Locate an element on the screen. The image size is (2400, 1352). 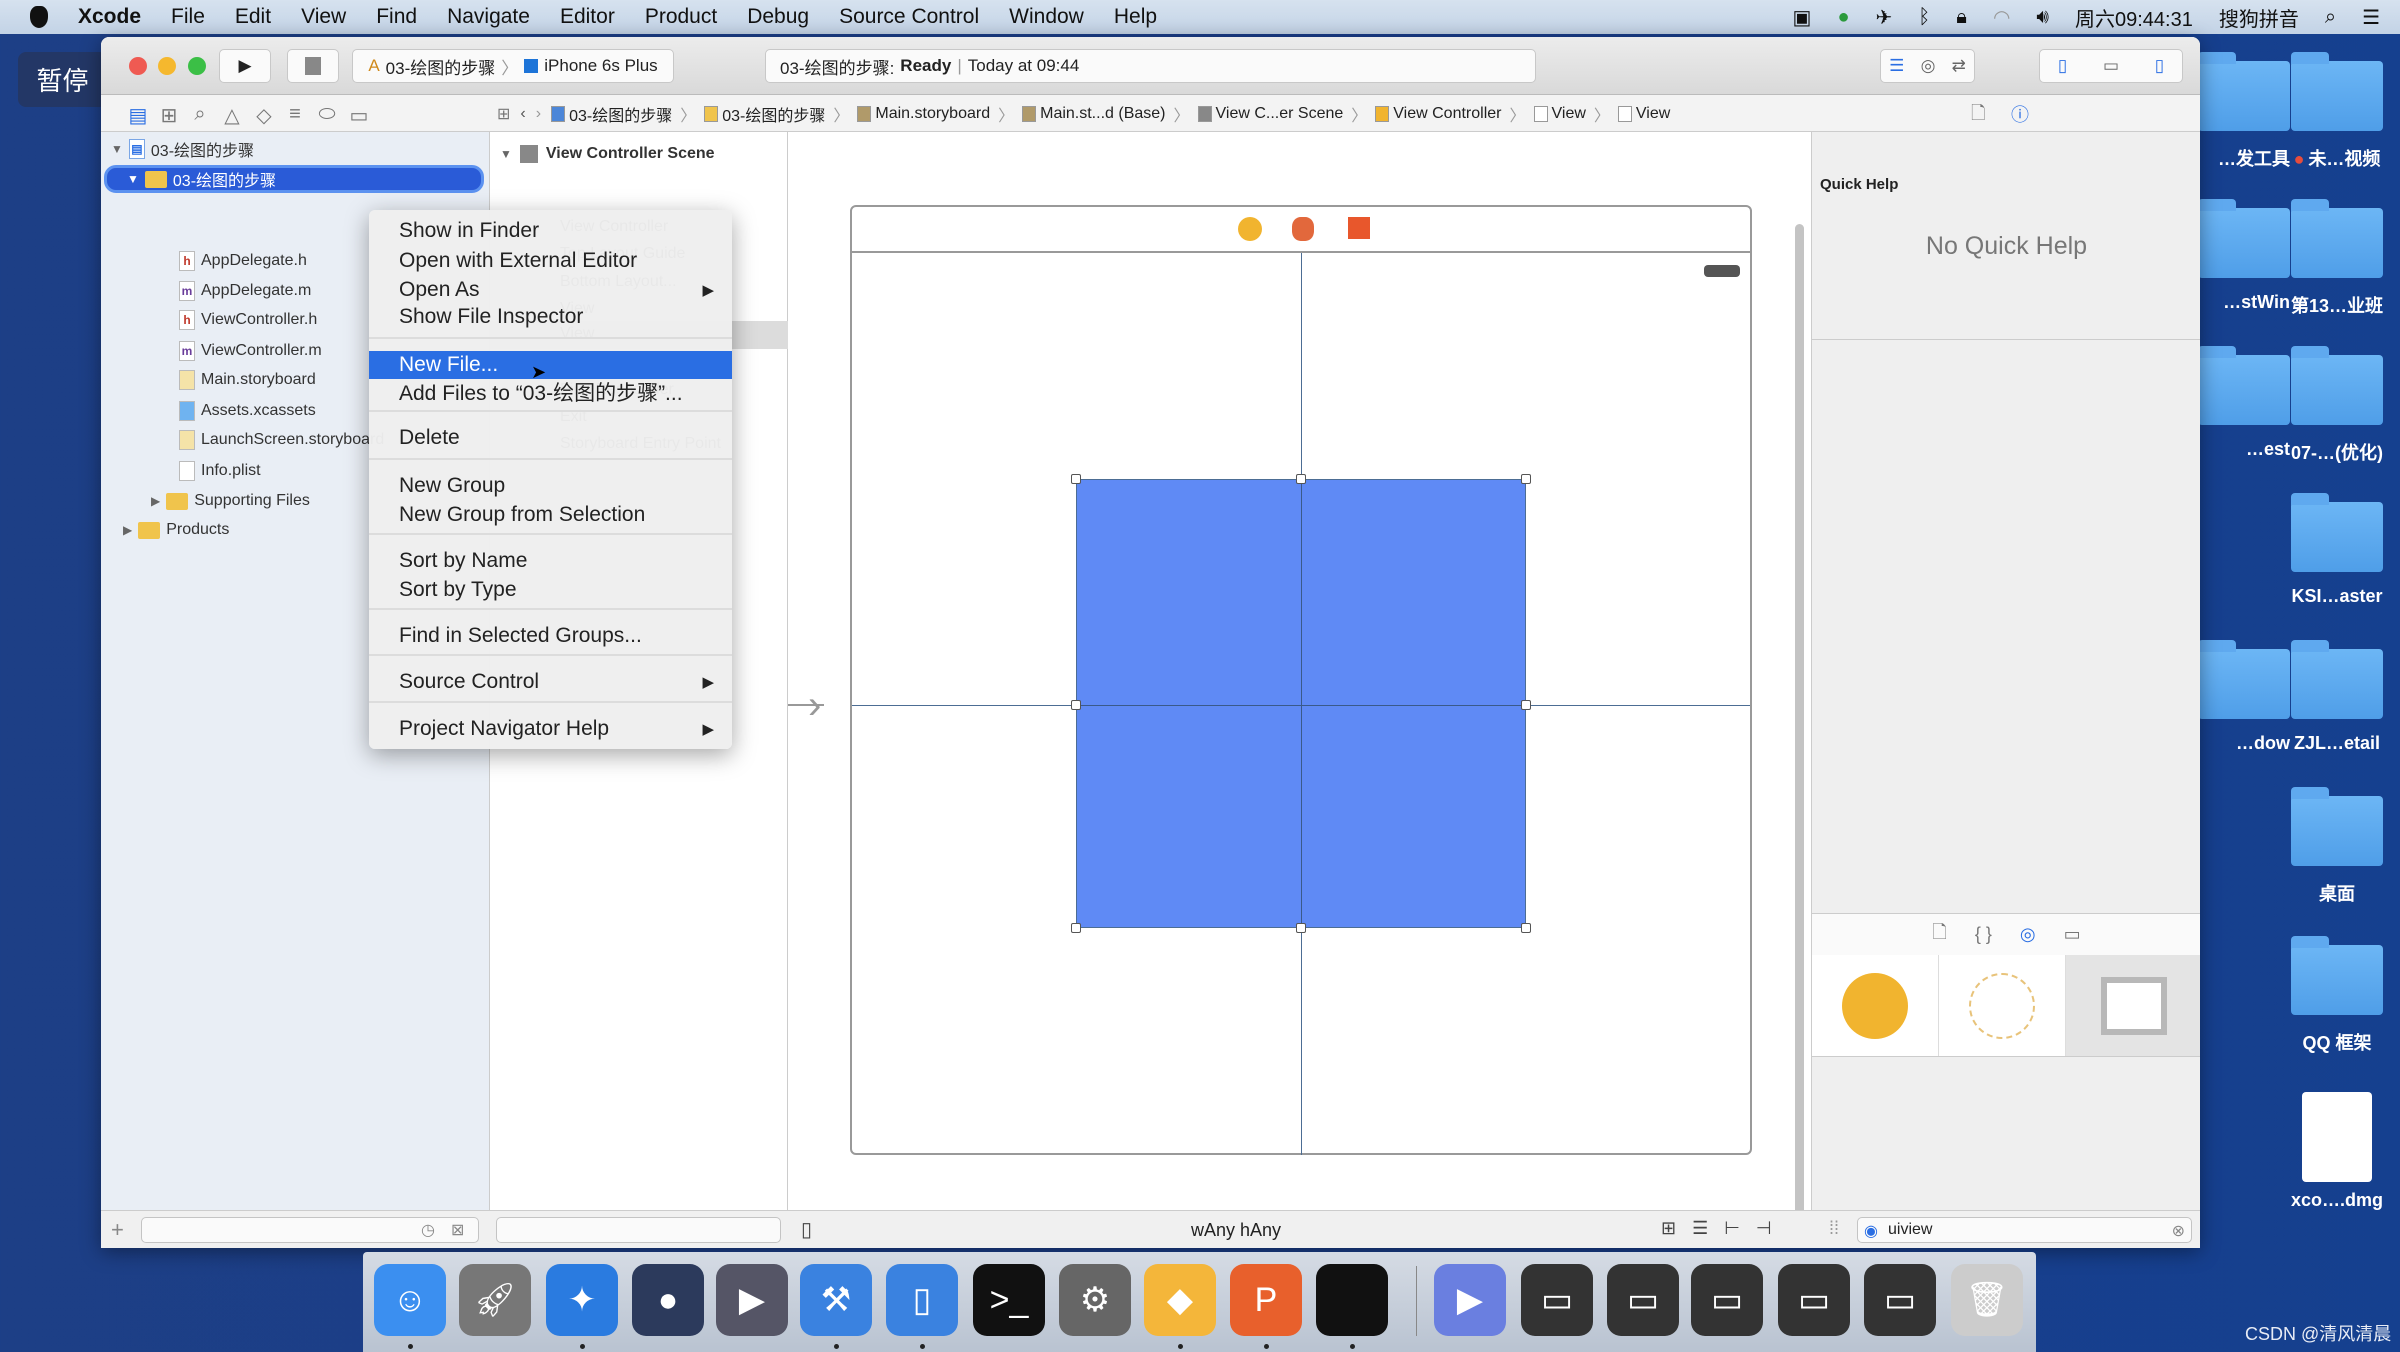
desktop-item: ● 未…视频 is located at coordinates (2336, 111).